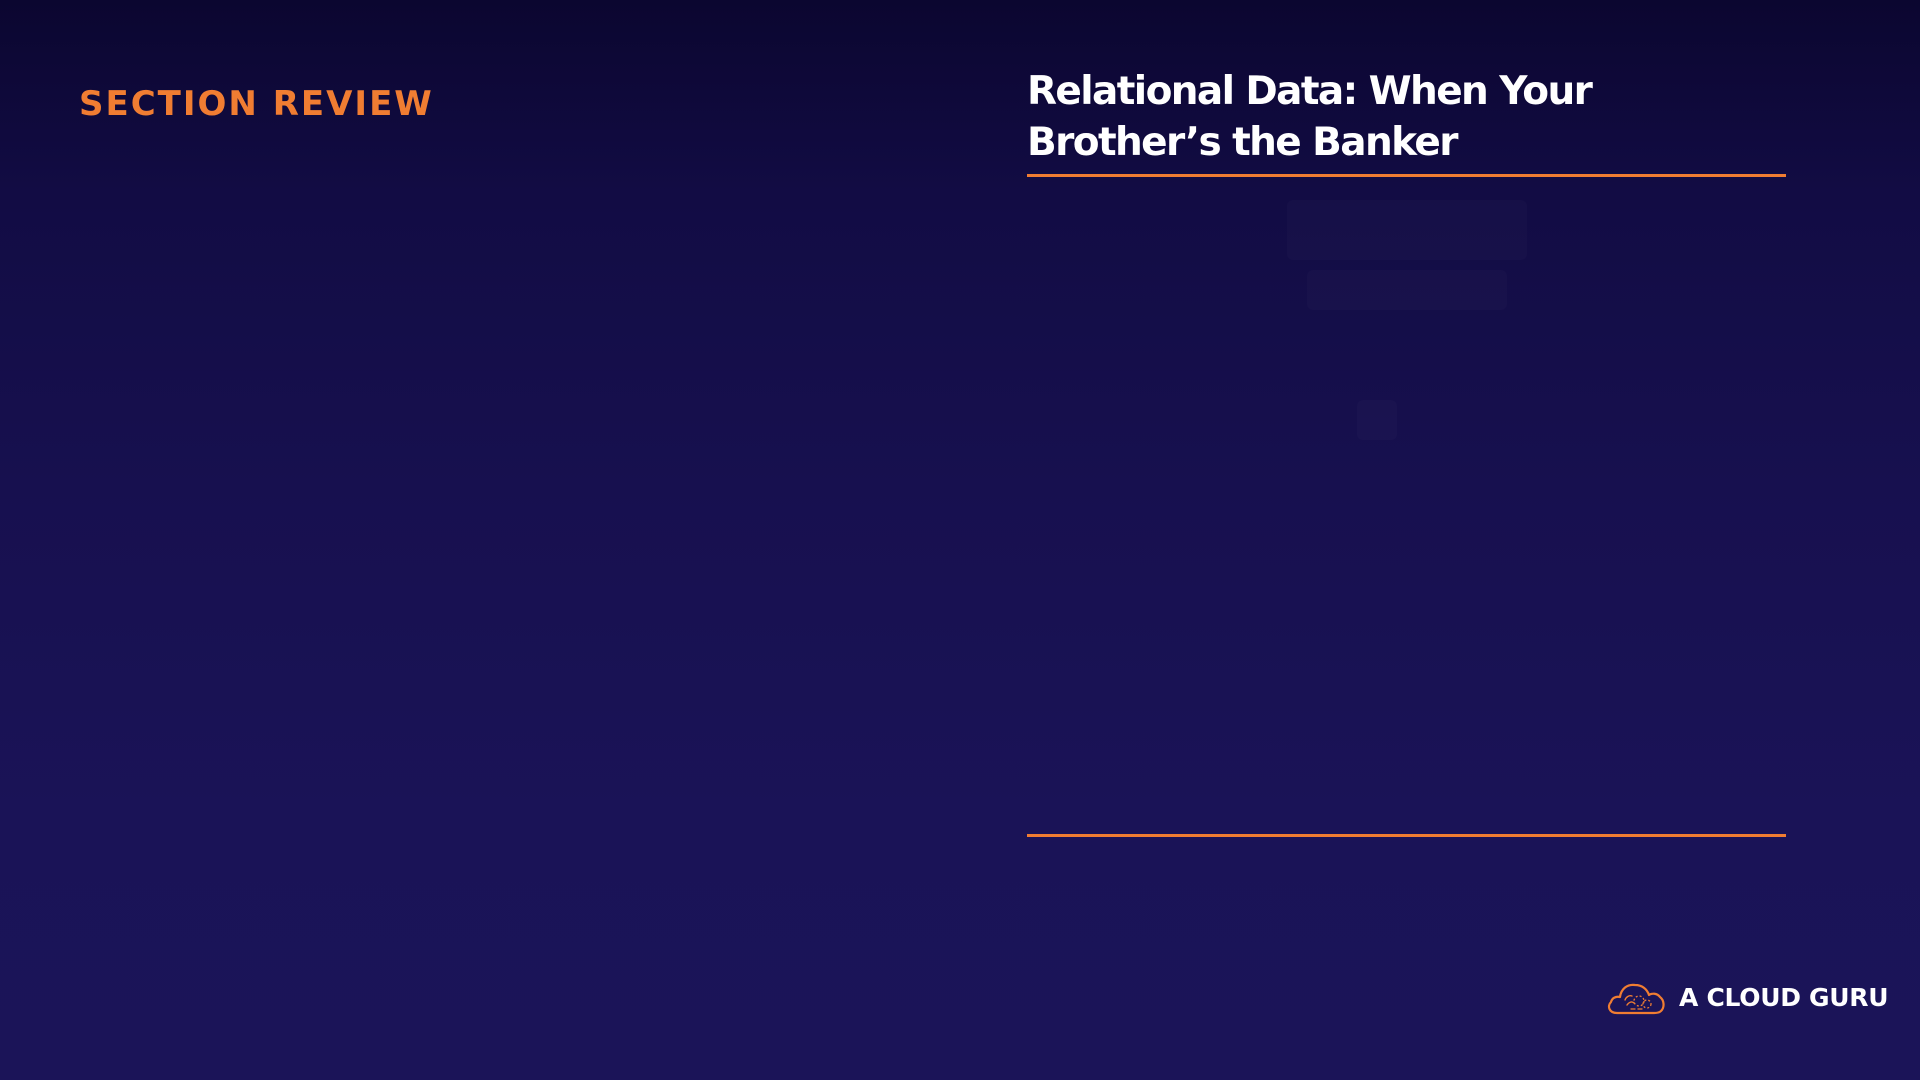 Image resolution: width=1920 pixels, height=1080 pixels. I want to click on cloud-guru-logo-icon, so click(1636, 999).